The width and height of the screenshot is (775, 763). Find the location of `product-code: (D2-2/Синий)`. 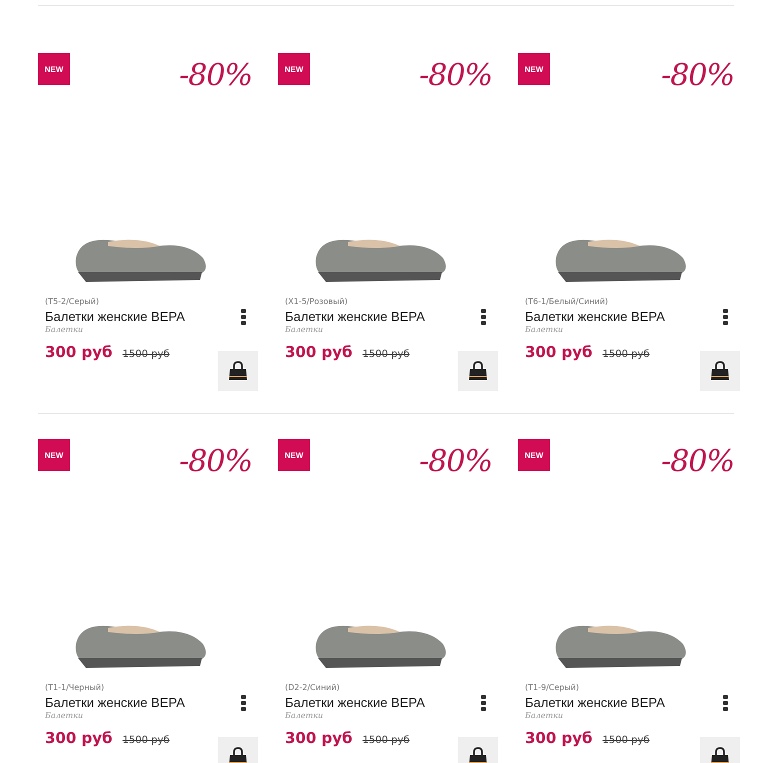

product-code: (D2-2/Синий) is located at coordinates (313, 687).